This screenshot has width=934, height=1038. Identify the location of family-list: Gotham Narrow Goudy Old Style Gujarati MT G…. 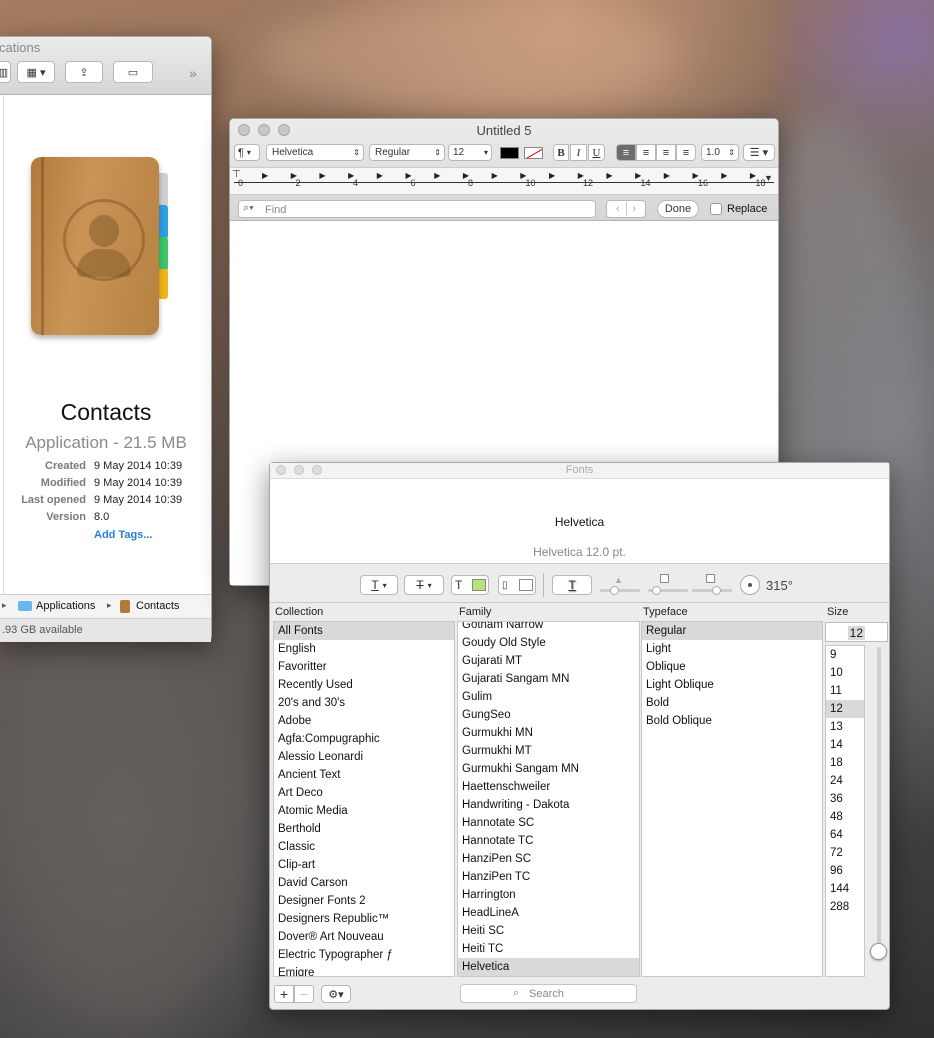
(548, 799).